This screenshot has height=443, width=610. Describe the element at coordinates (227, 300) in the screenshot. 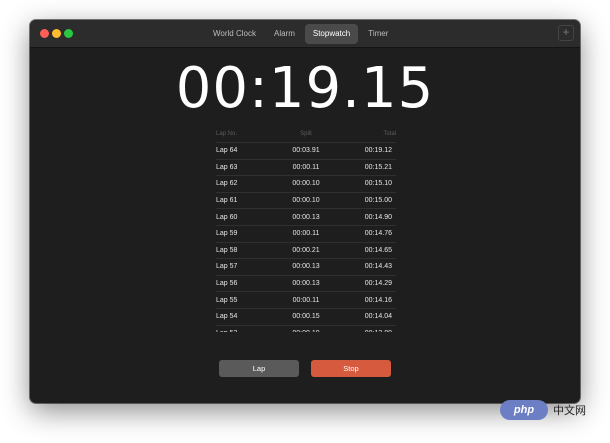

I see `lap-number: Lap 55` at that location.